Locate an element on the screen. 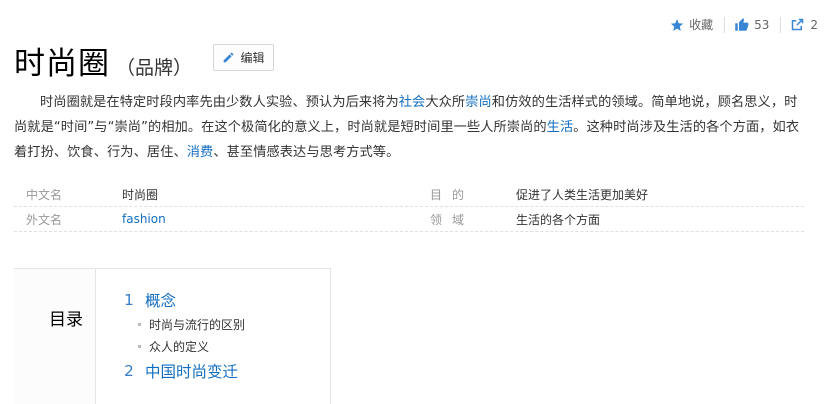  catalog-item: 1 概念 is located at coordinates (184, 300).